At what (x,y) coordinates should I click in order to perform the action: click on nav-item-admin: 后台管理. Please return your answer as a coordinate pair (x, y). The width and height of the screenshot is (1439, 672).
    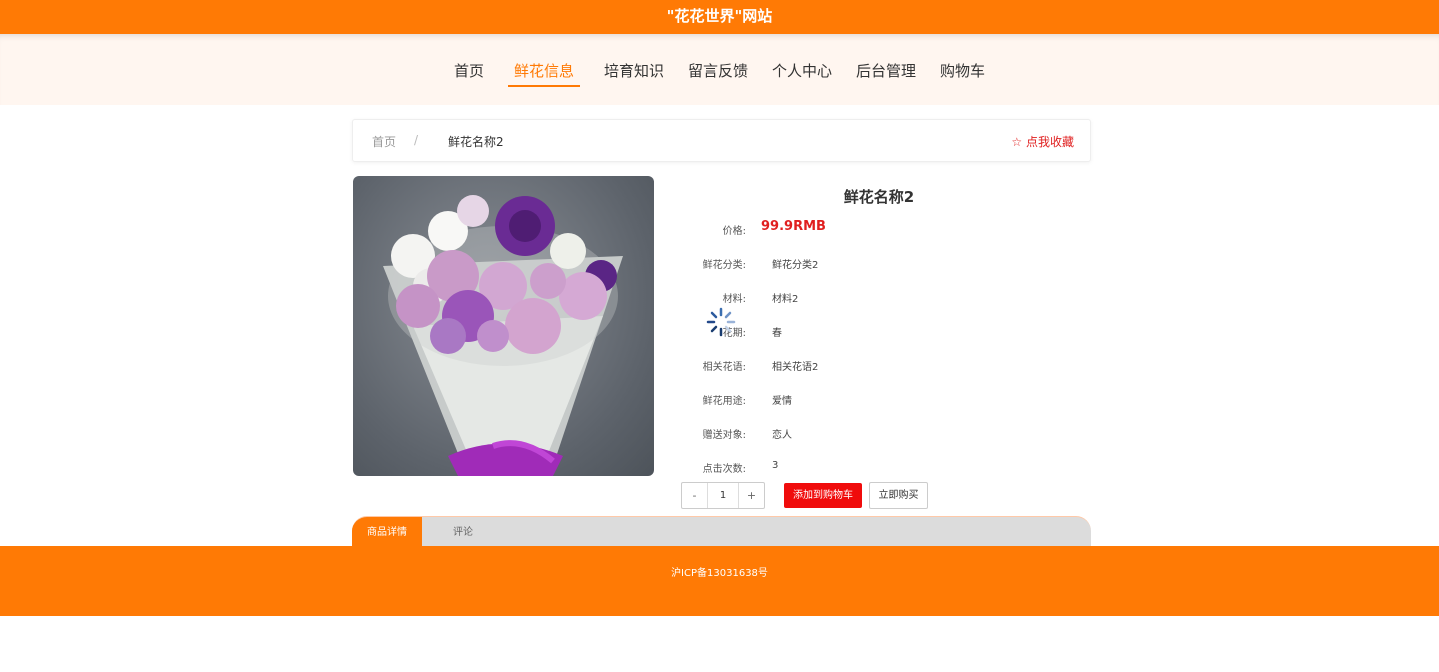
    Looking at the image, I should click on (886, 73).